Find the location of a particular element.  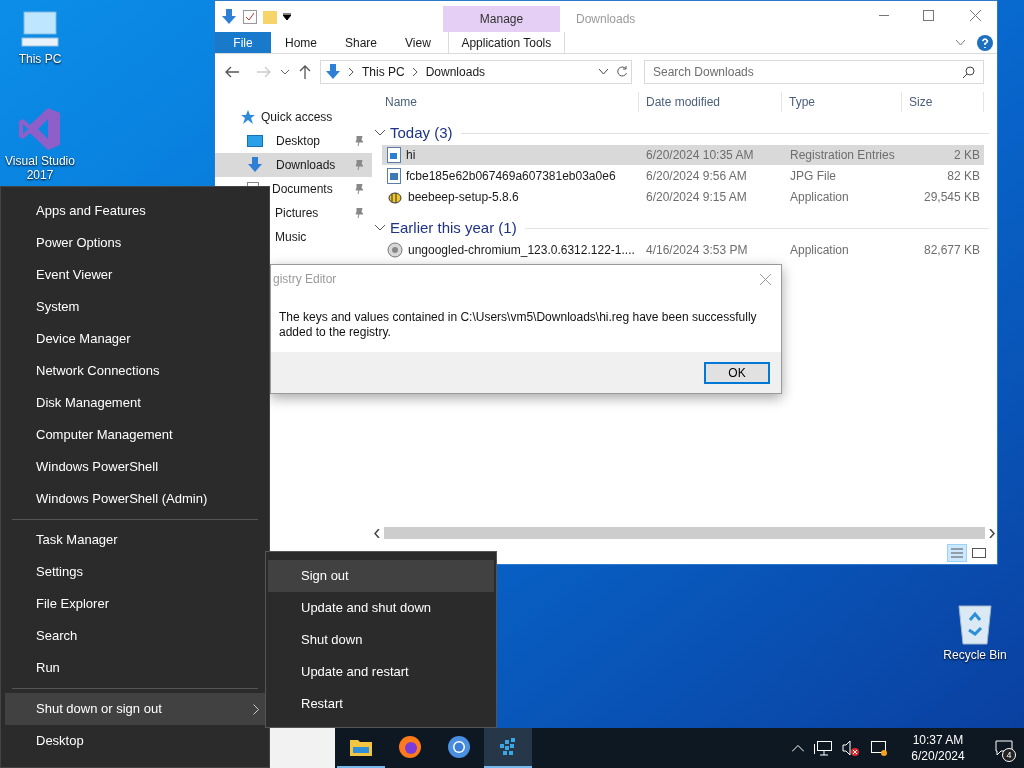

column-header: Type is located at coordinates (842, 102).